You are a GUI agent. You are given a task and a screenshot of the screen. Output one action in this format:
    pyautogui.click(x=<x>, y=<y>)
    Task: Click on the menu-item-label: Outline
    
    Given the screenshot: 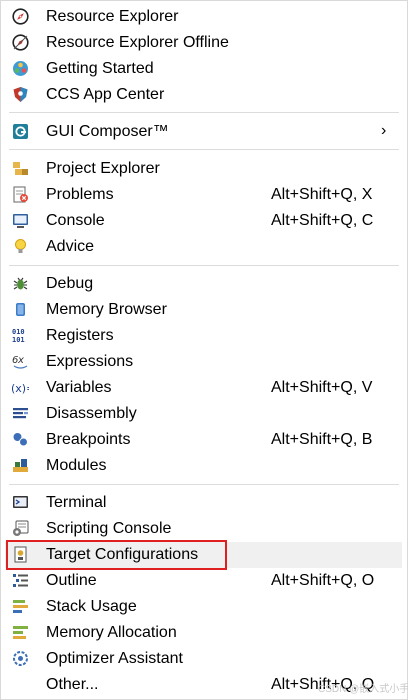 What is the action you would take?
    pyautogui.click(x=71, y=580)
    